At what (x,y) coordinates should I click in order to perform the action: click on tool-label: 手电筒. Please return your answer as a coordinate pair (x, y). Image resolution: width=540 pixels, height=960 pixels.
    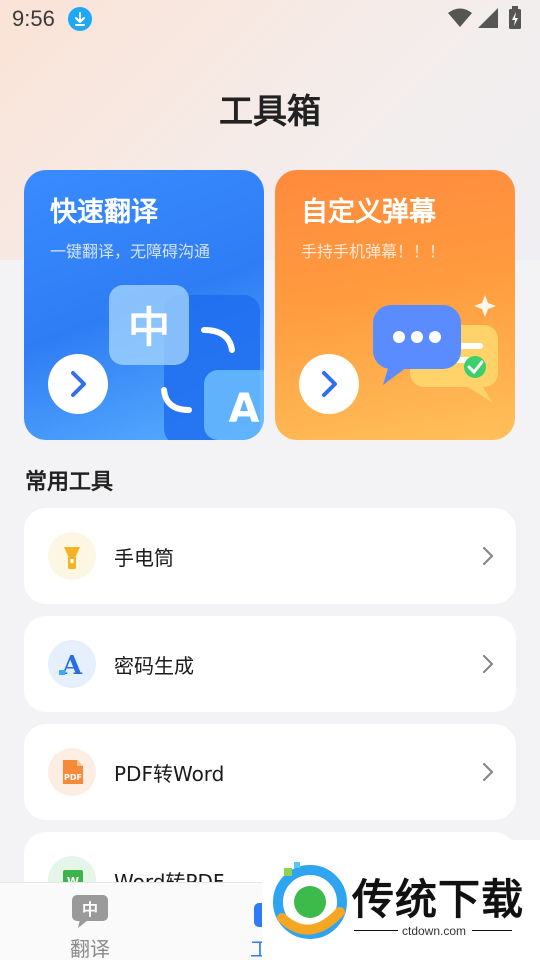
    Looking at the image, I should click on (144, 558).